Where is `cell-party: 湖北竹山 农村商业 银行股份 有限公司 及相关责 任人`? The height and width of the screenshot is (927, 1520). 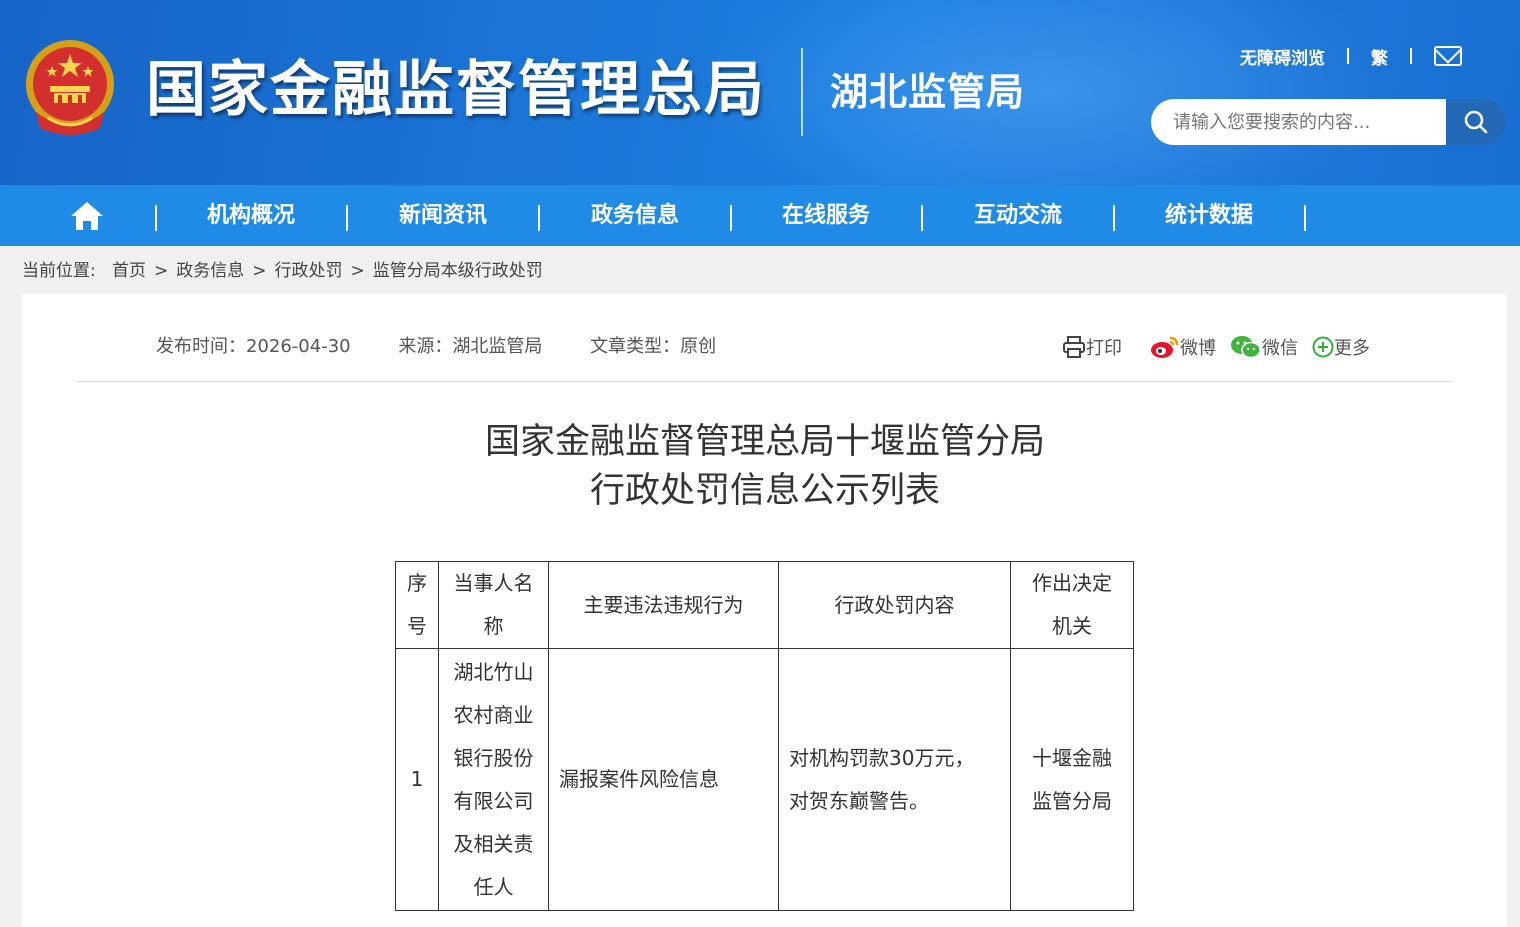
cell-party: 湖北竹山 农村商业 银行股份 有限公司 及相关责 任人 is located at coordinates (493, 779).